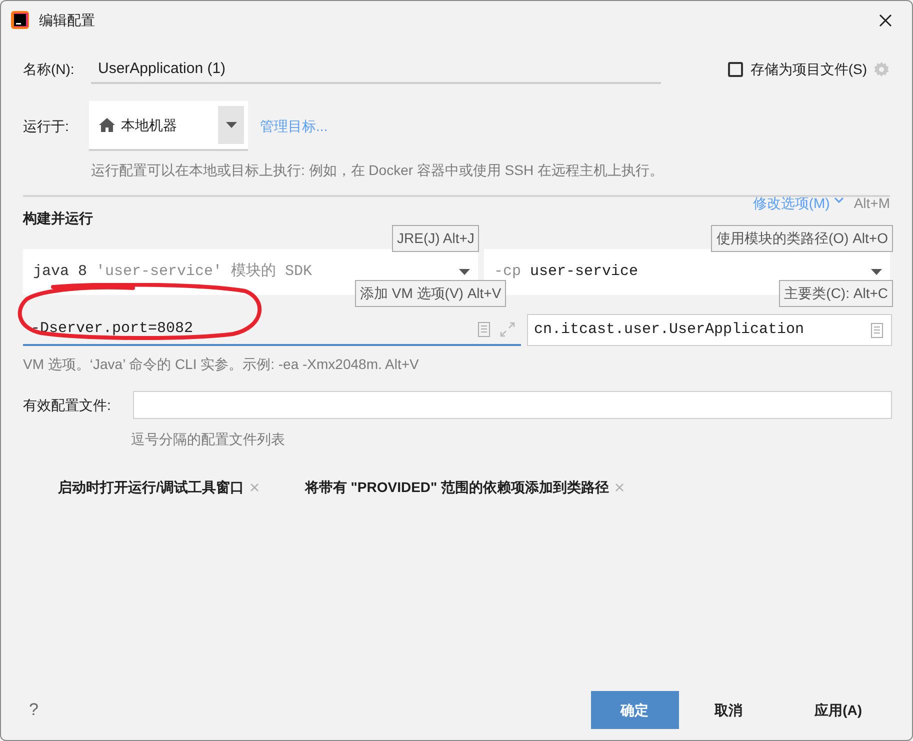  Describe the element at coordinates (839, 200) in the screenshot. I see `chevron-down-icon` at that location.